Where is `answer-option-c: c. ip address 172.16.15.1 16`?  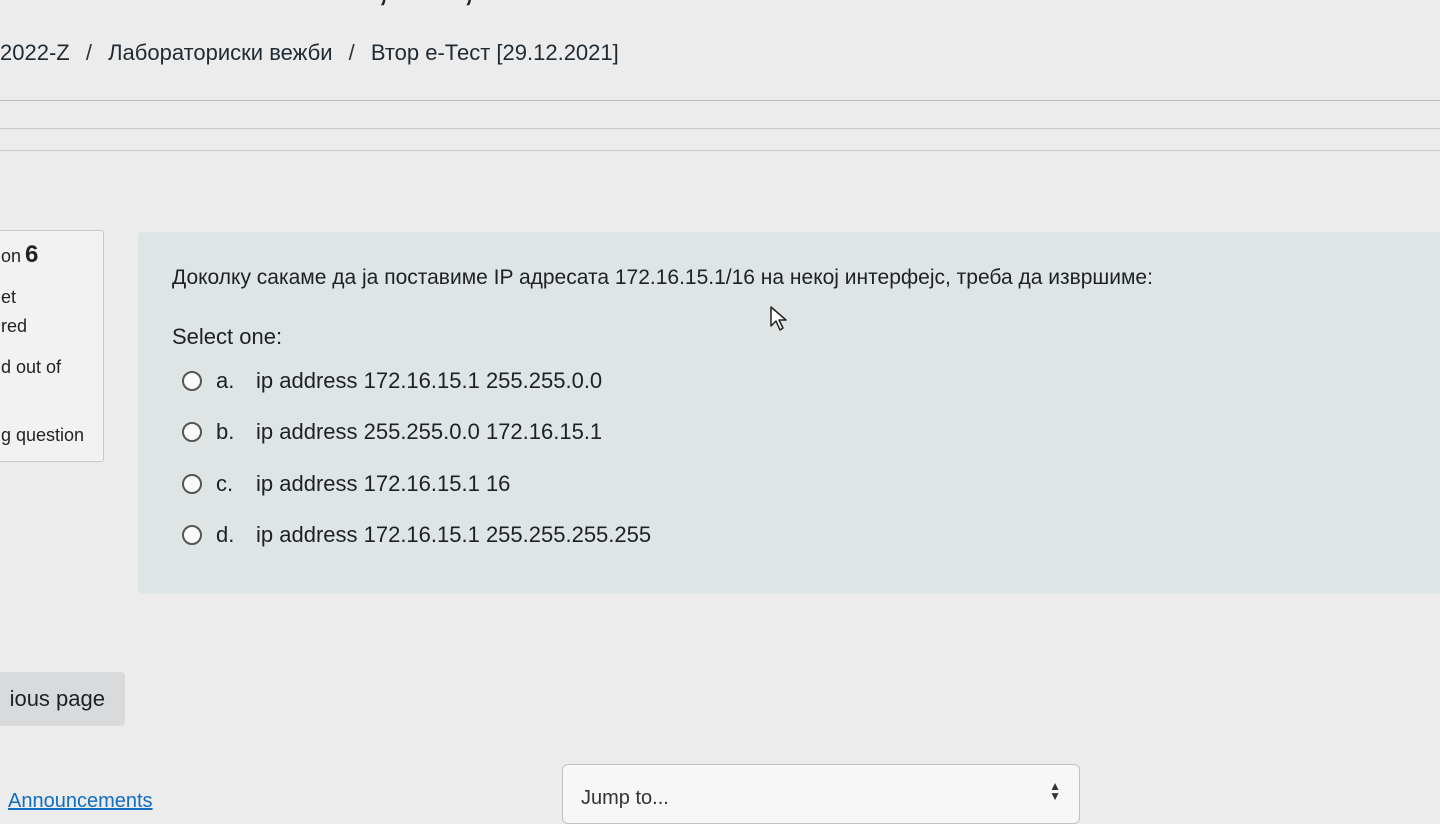 answer-option-c: c. ip address 172.16.15.1 16 is located at coordinates (346, 484).